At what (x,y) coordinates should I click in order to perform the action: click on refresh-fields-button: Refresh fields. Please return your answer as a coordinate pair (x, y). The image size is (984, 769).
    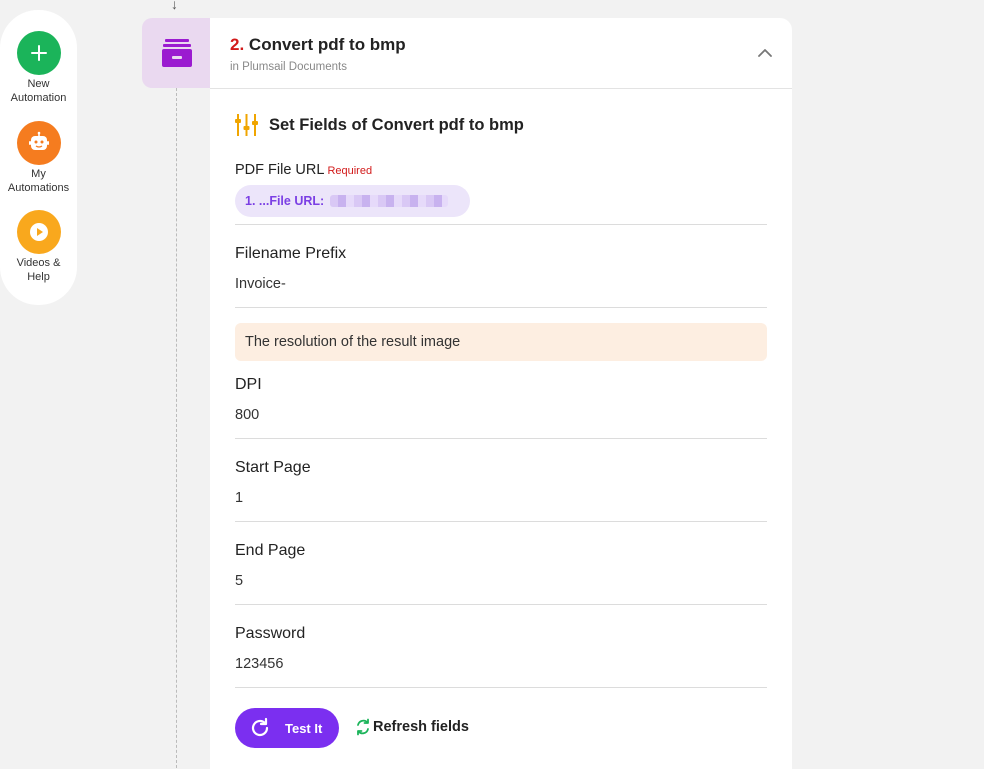
    Looking at the image, I should click on (412, 727).